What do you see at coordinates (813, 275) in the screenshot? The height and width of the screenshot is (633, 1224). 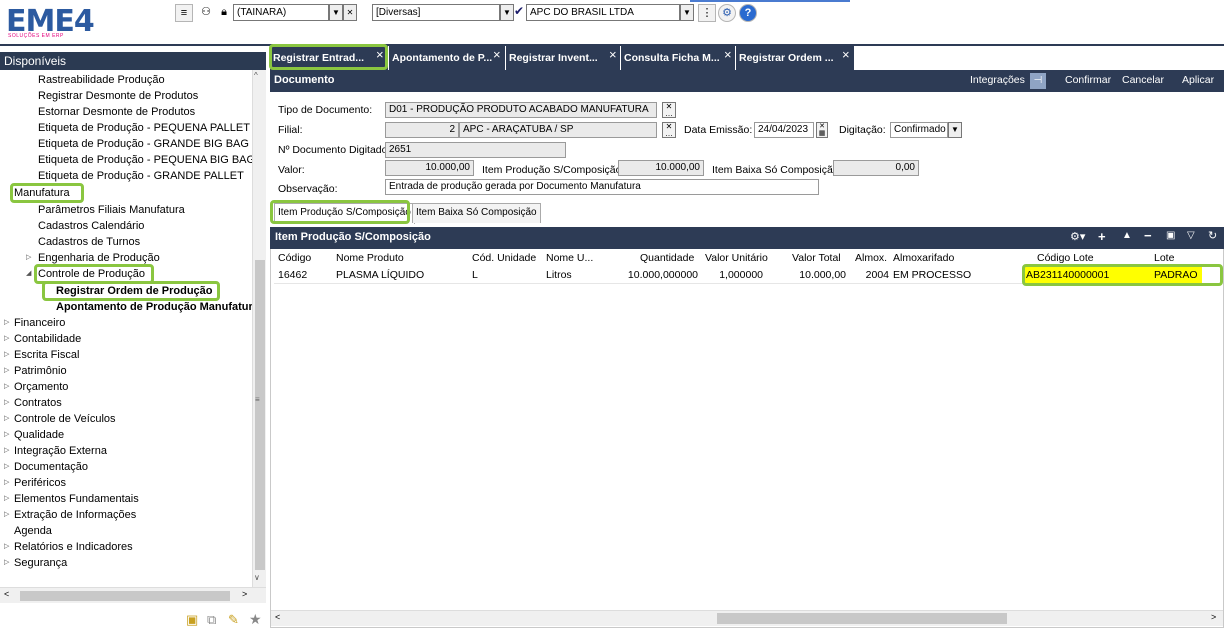 I see `cell-valor-total: 10.000,00` at bounding box center [813, 275].